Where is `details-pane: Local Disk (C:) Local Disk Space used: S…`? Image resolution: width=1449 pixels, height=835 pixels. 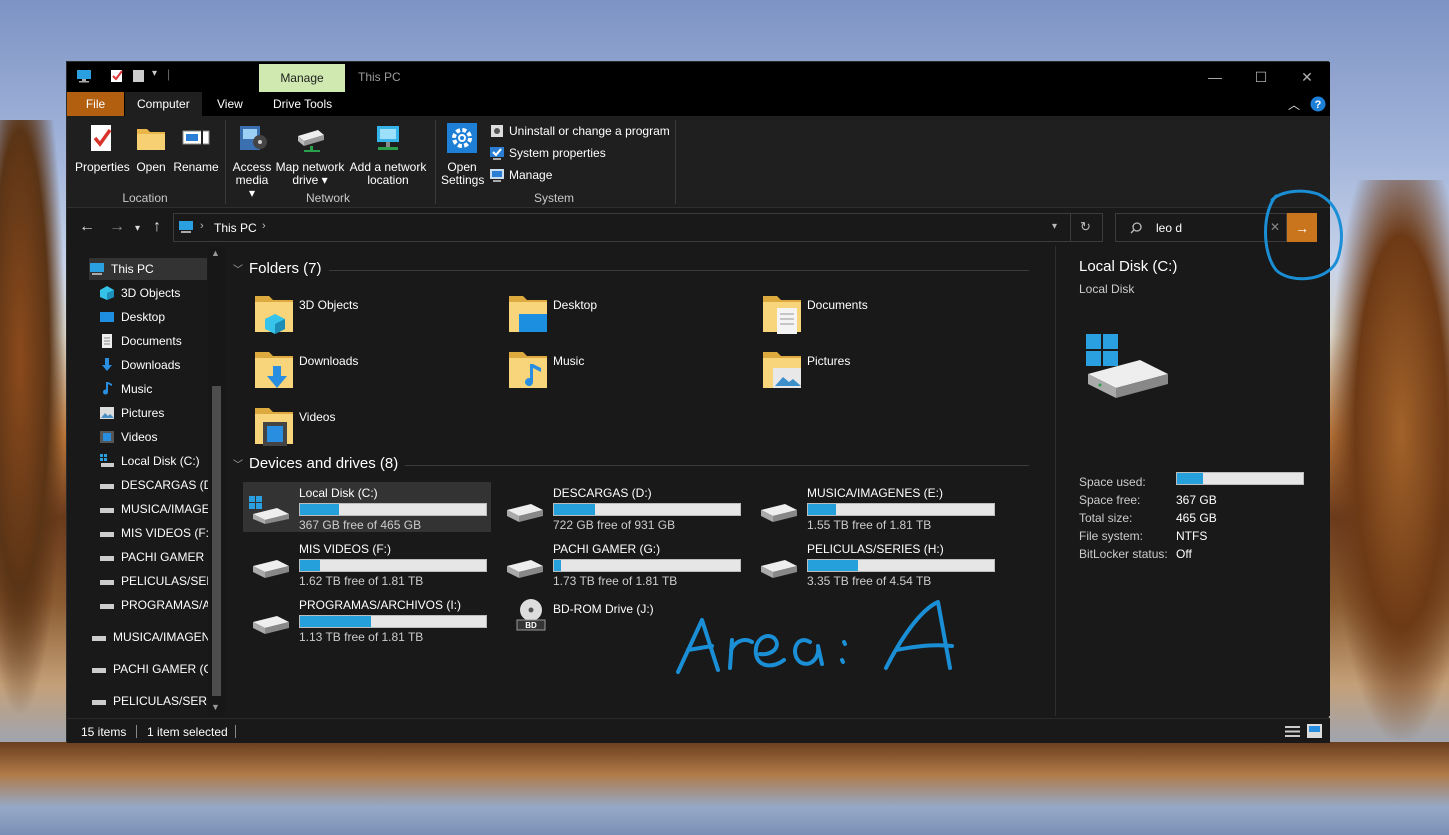
details-pane: Local Disk (C:) Local Disk Space used: S… is located at coordinates (1192, 481).